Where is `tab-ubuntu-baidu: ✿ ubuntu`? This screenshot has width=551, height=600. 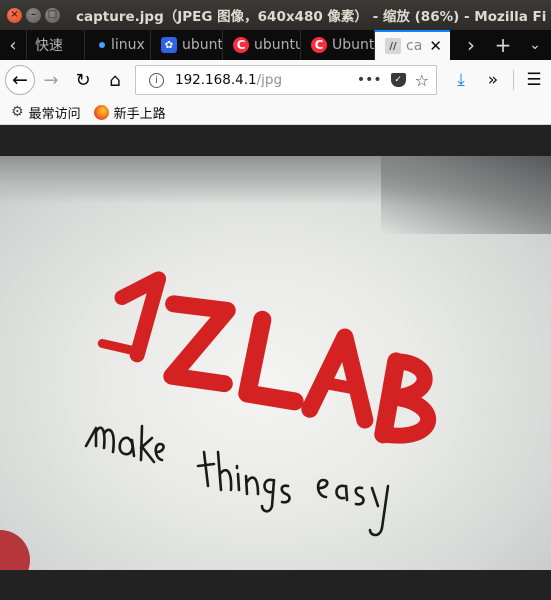 tab-ubuntu-baidu: ✿ ubuntu is located at coordinates (186, 45).